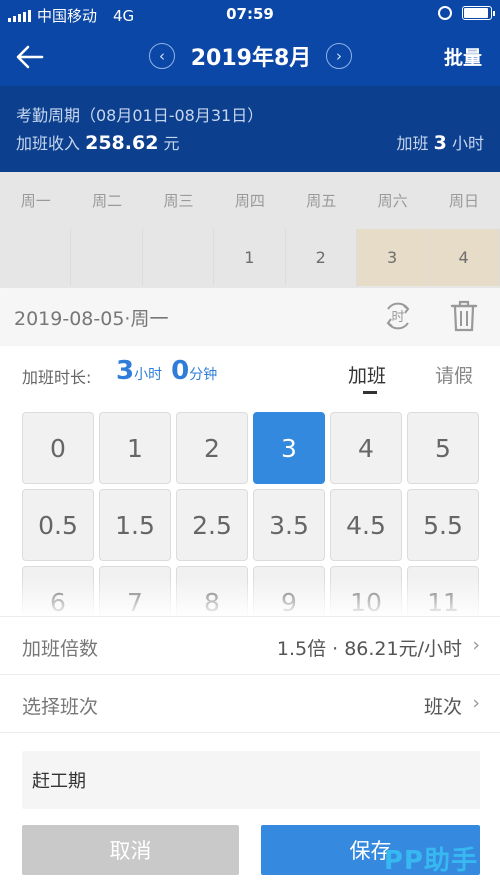 The image size is (500, 889). I want to click on ot-unit: 小时, so click(467, 143).